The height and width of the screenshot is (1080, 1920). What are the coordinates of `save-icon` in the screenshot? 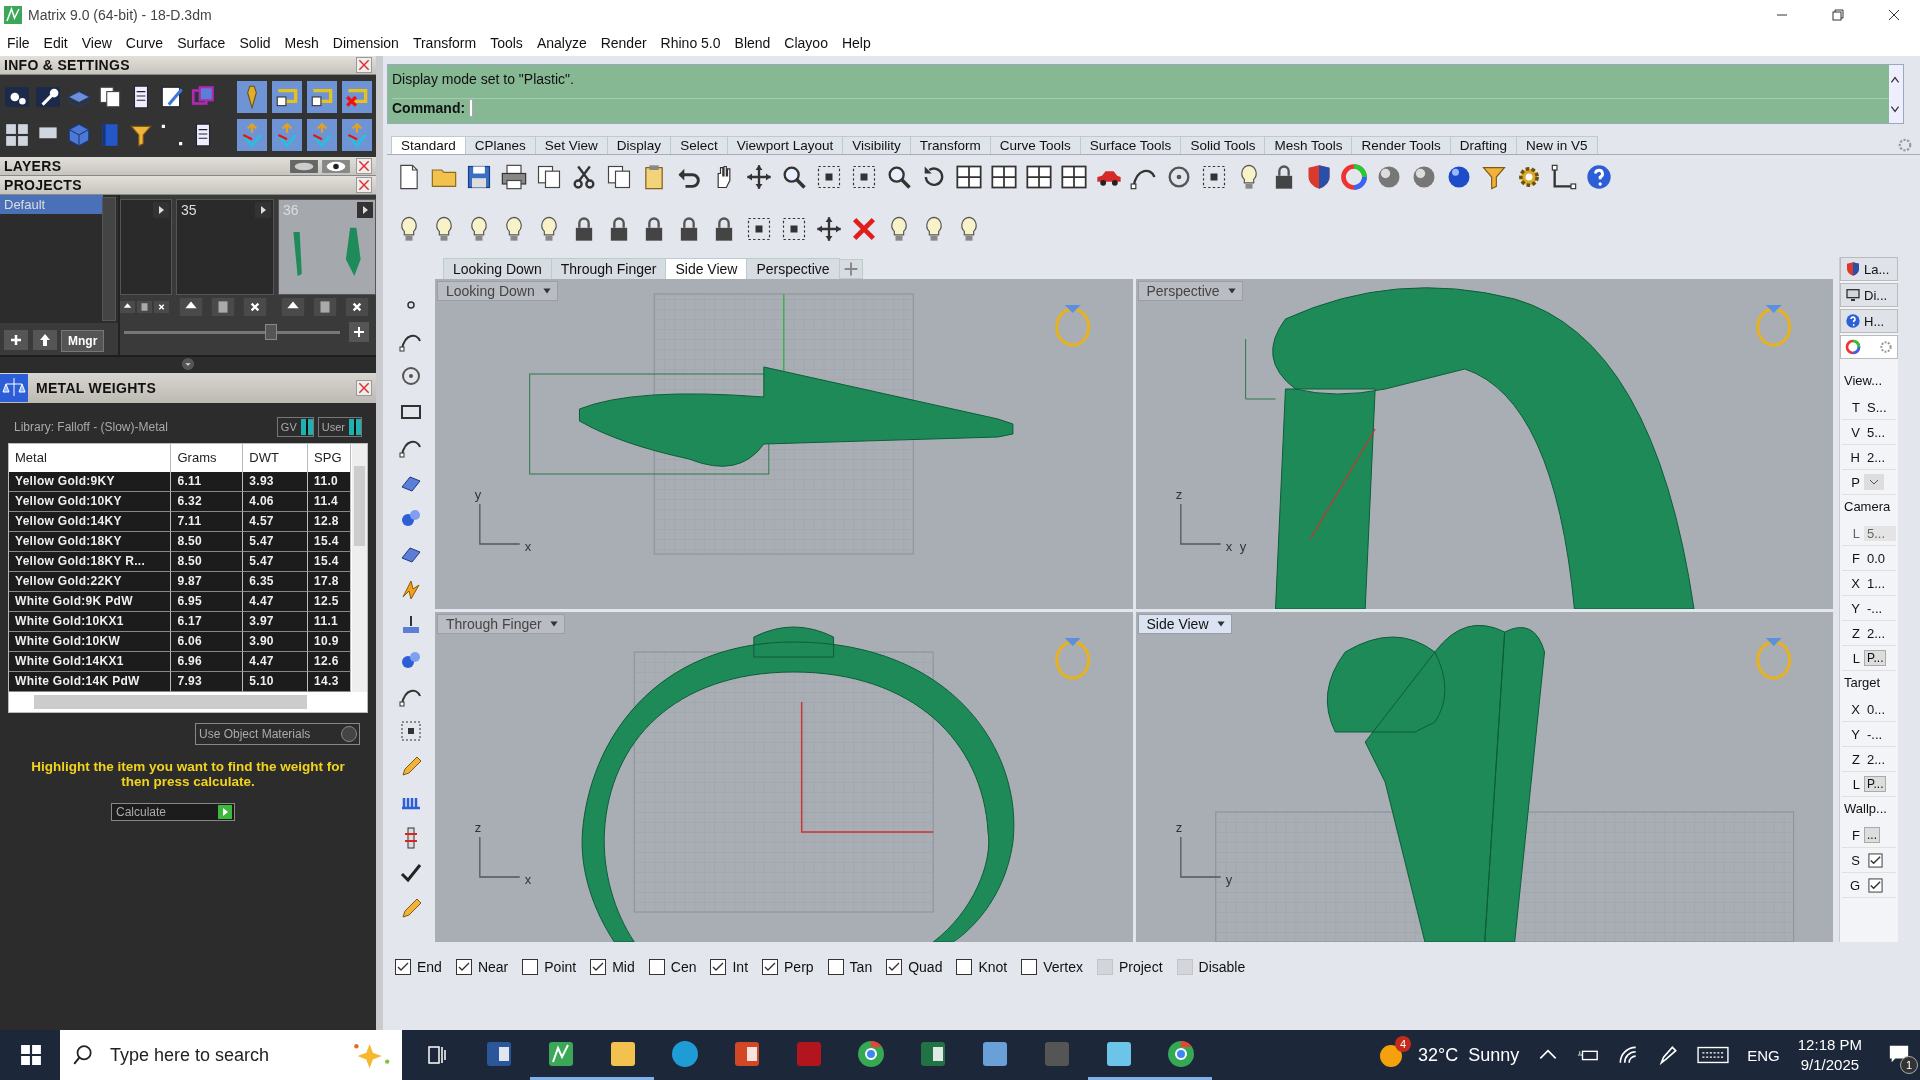 It's located at (479, 177).